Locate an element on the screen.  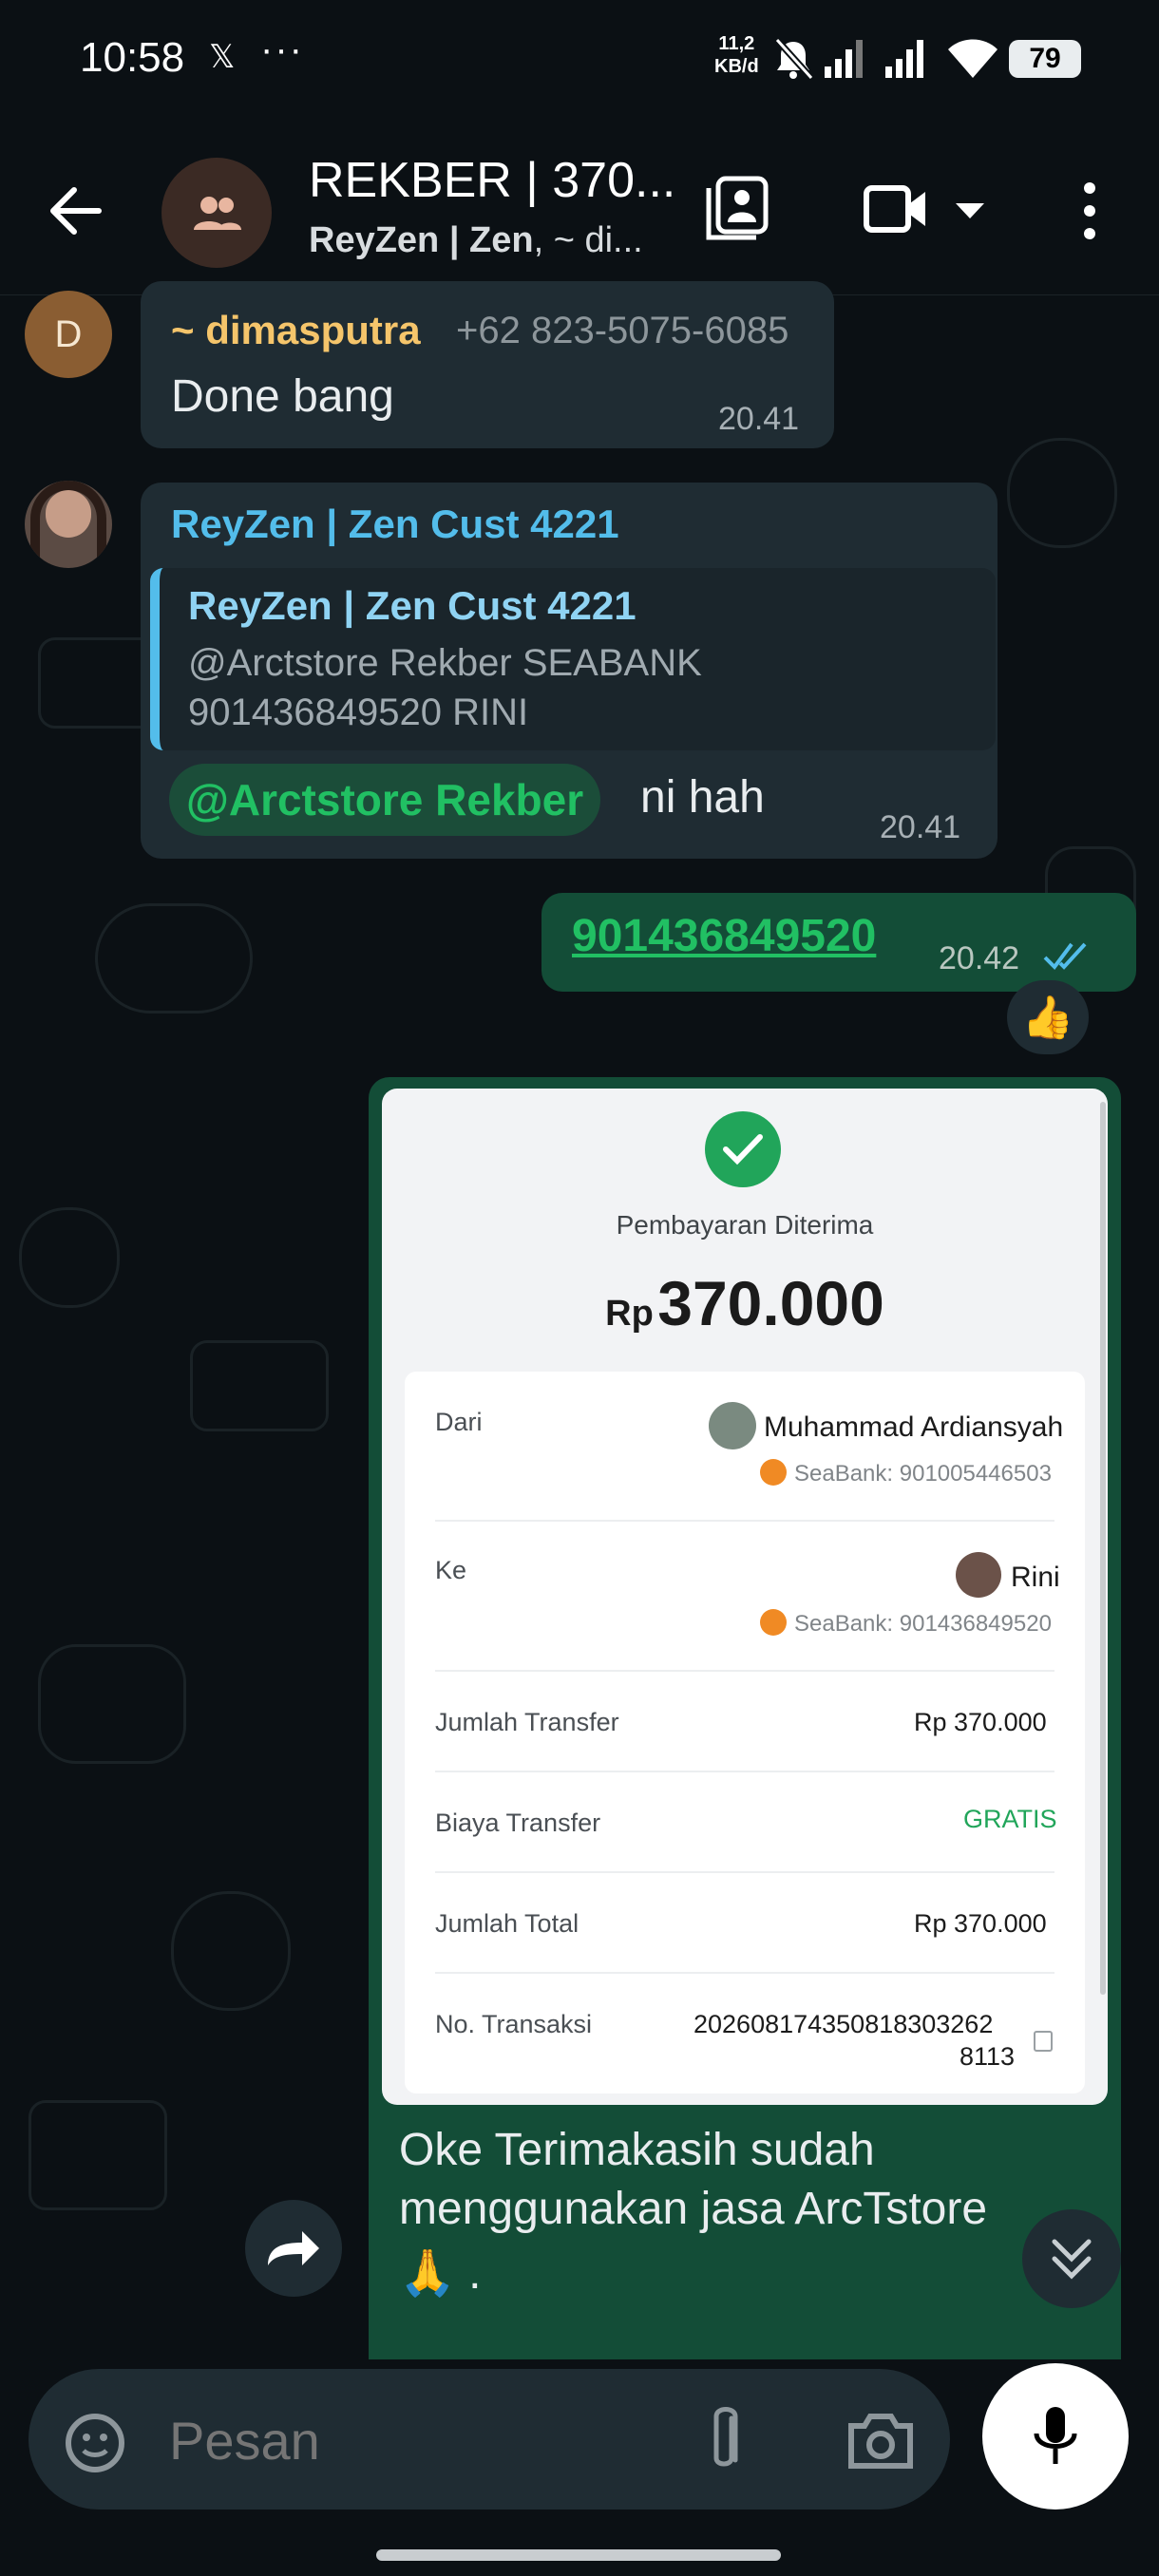
status-time: 10:58 is located at coordinates (132, 57).